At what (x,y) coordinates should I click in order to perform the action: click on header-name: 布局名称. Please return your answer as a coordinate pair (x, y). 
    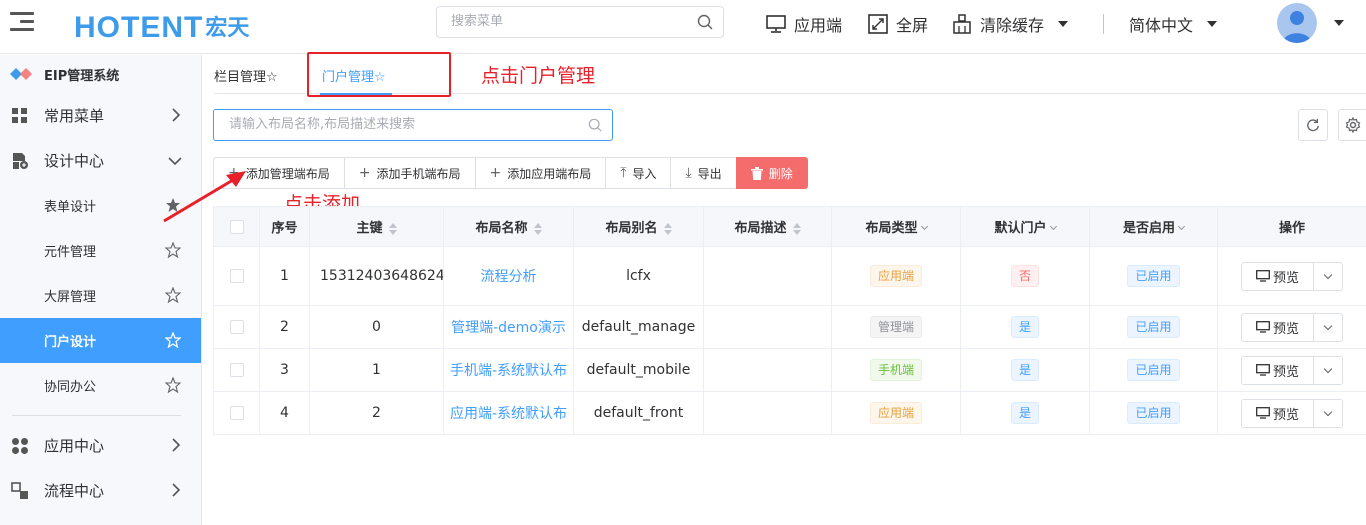
    Looking at the image, I should click on (508, 226).